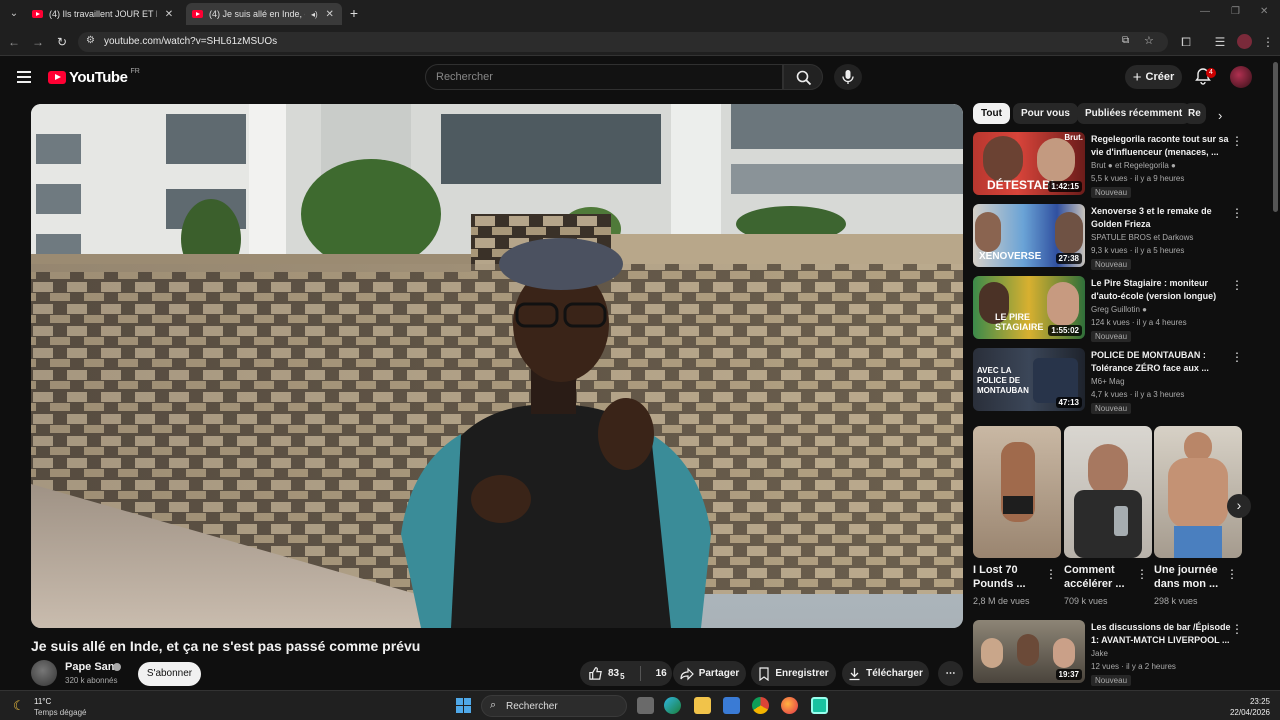 This screenshot has height=720, width=1280. Describe the element at coordinates (672, 705) in the screenshot. I see `edge-icon` at that location.